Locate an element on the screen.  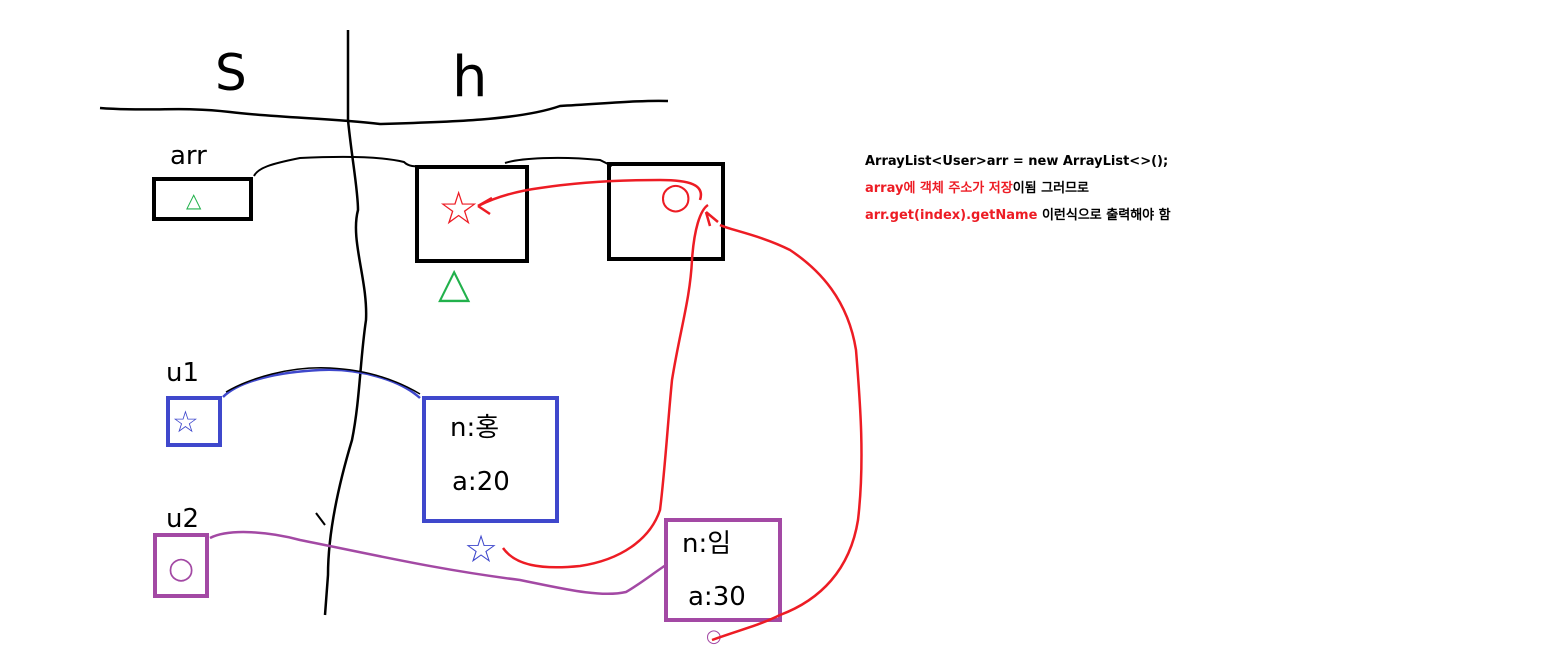
array-address-mark: △ is located at coordinates (454, 282).